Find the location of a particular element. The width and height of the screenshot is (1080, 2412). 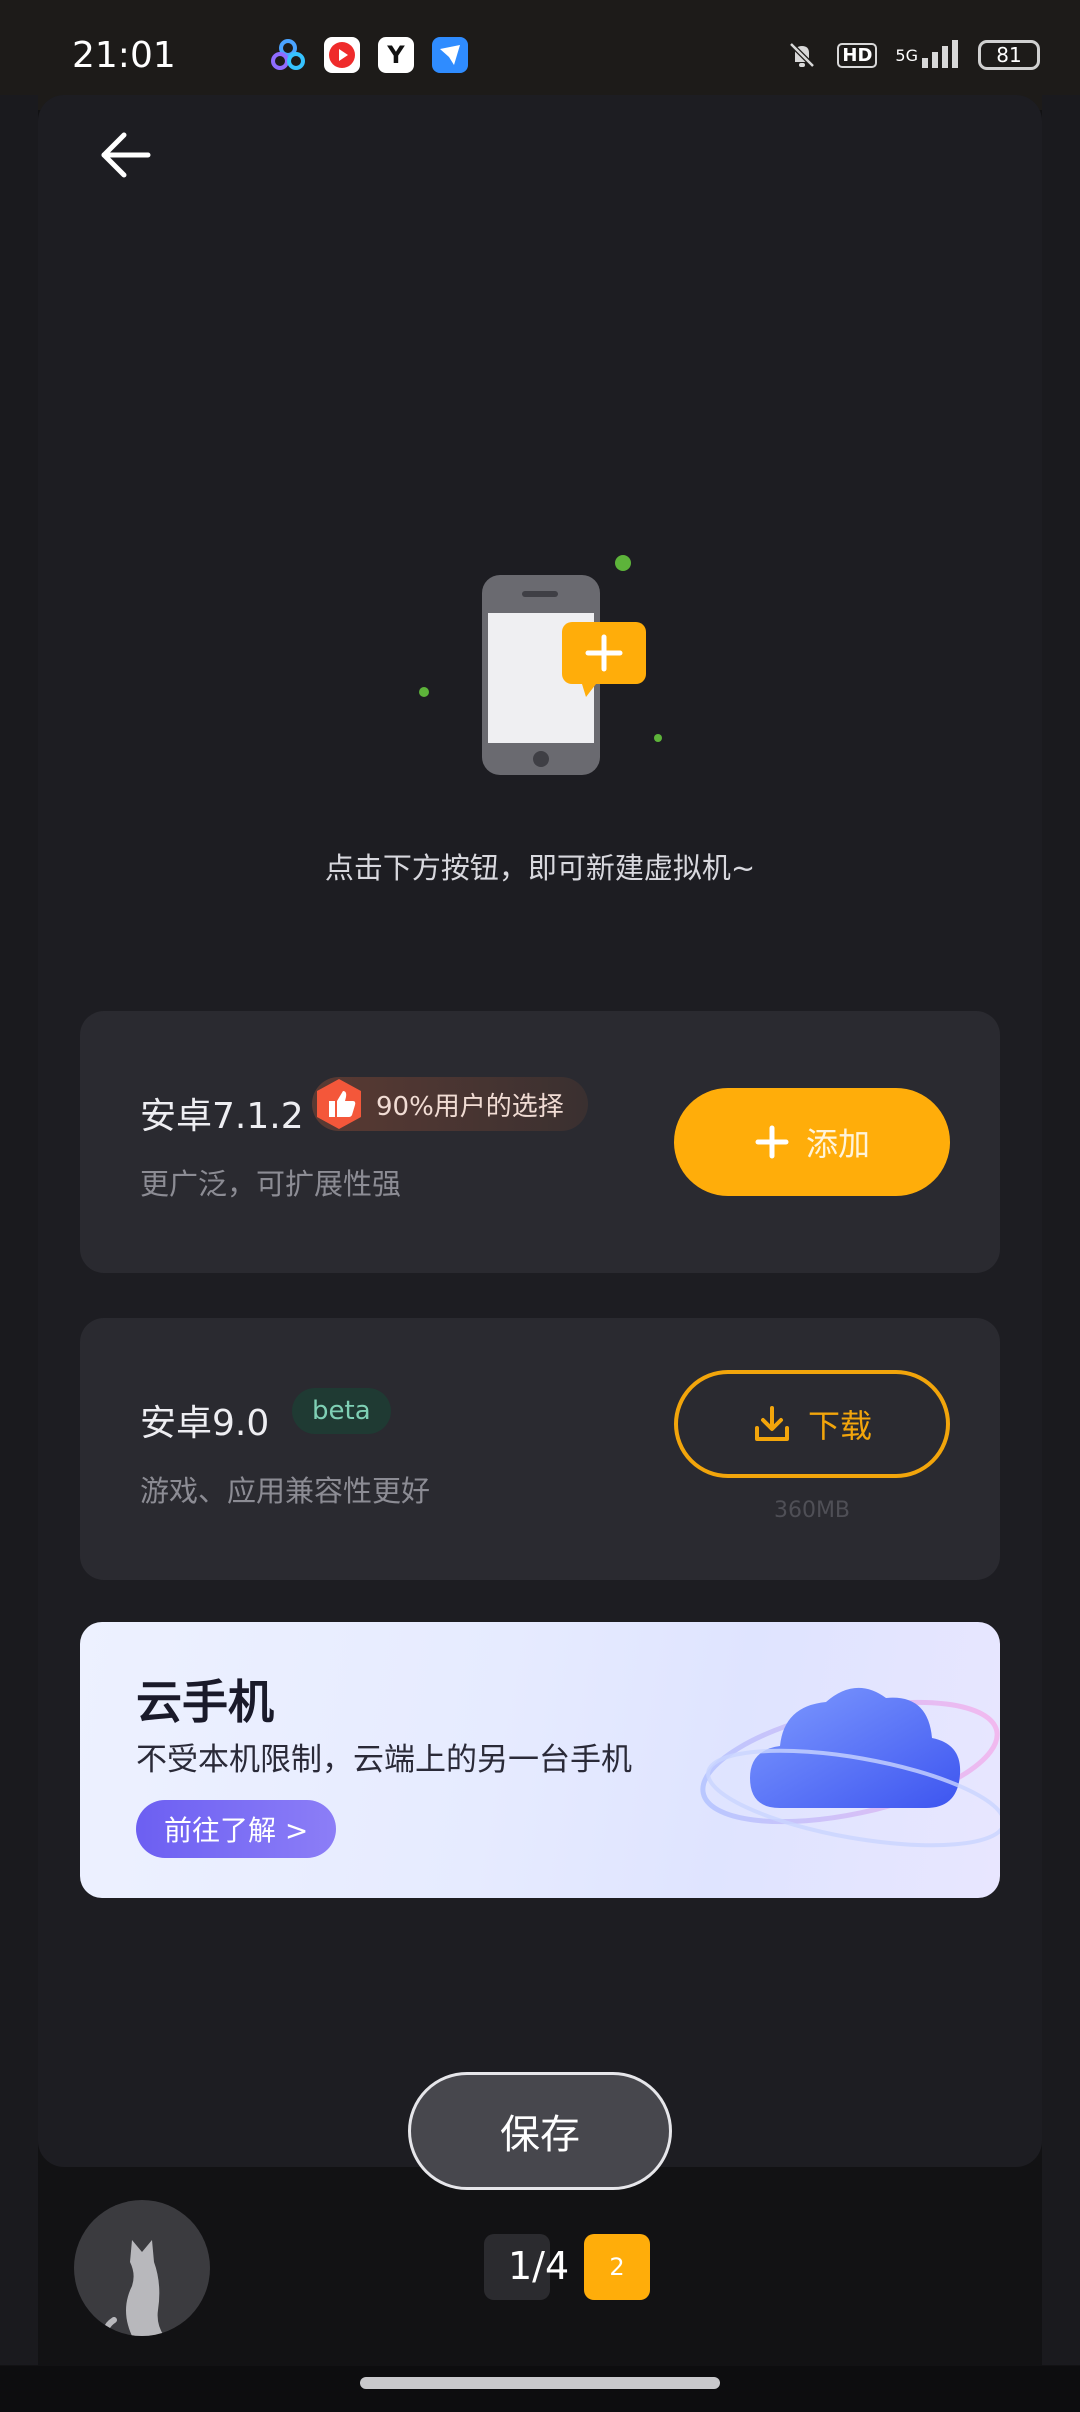

cloud-banner-subtitle: 不受本机限制，云端上的另一台手机 is located at coordinates (384, 1760).